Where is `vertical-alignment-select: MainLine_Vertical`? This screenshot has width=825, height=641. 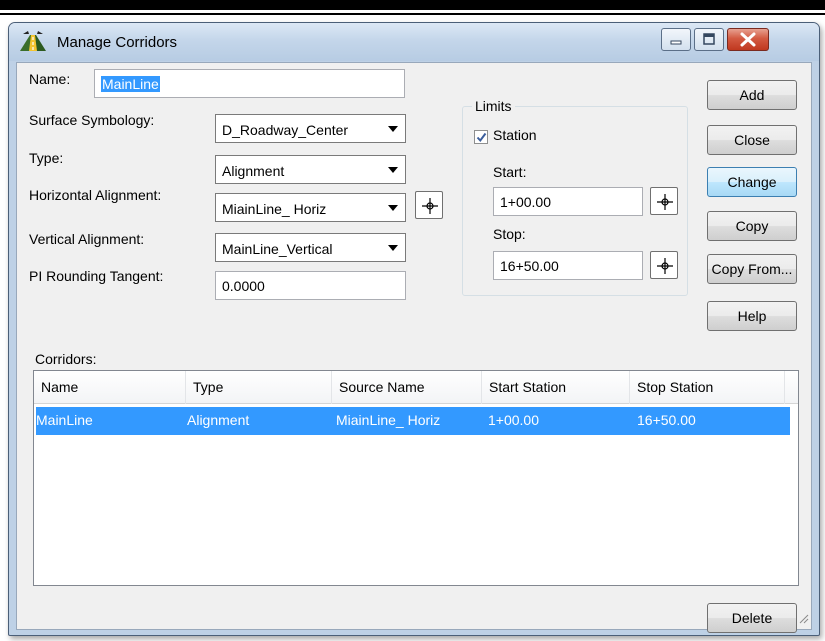 vertical-alignment-select: MainLine_Vertical is located at coordinates (310, 247).